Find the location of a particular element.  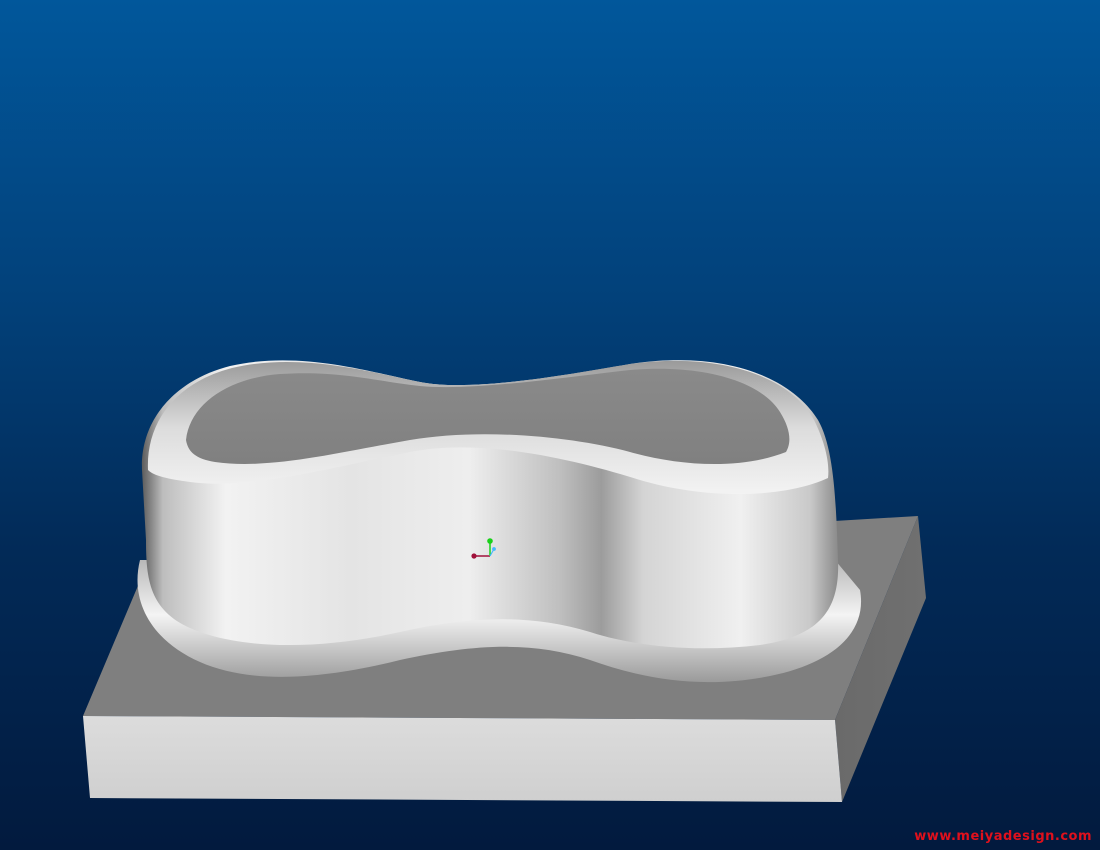

triad-x-handle is located at coordinates (474, 556).